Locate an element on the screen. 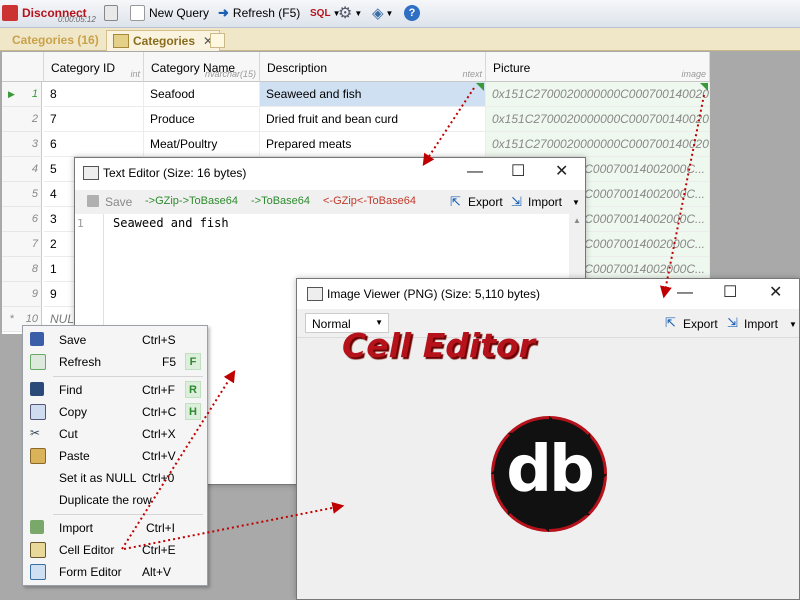 The height and width of the screenshot is (600, 800). row-number: 4 is located at coordinates (22, 169).